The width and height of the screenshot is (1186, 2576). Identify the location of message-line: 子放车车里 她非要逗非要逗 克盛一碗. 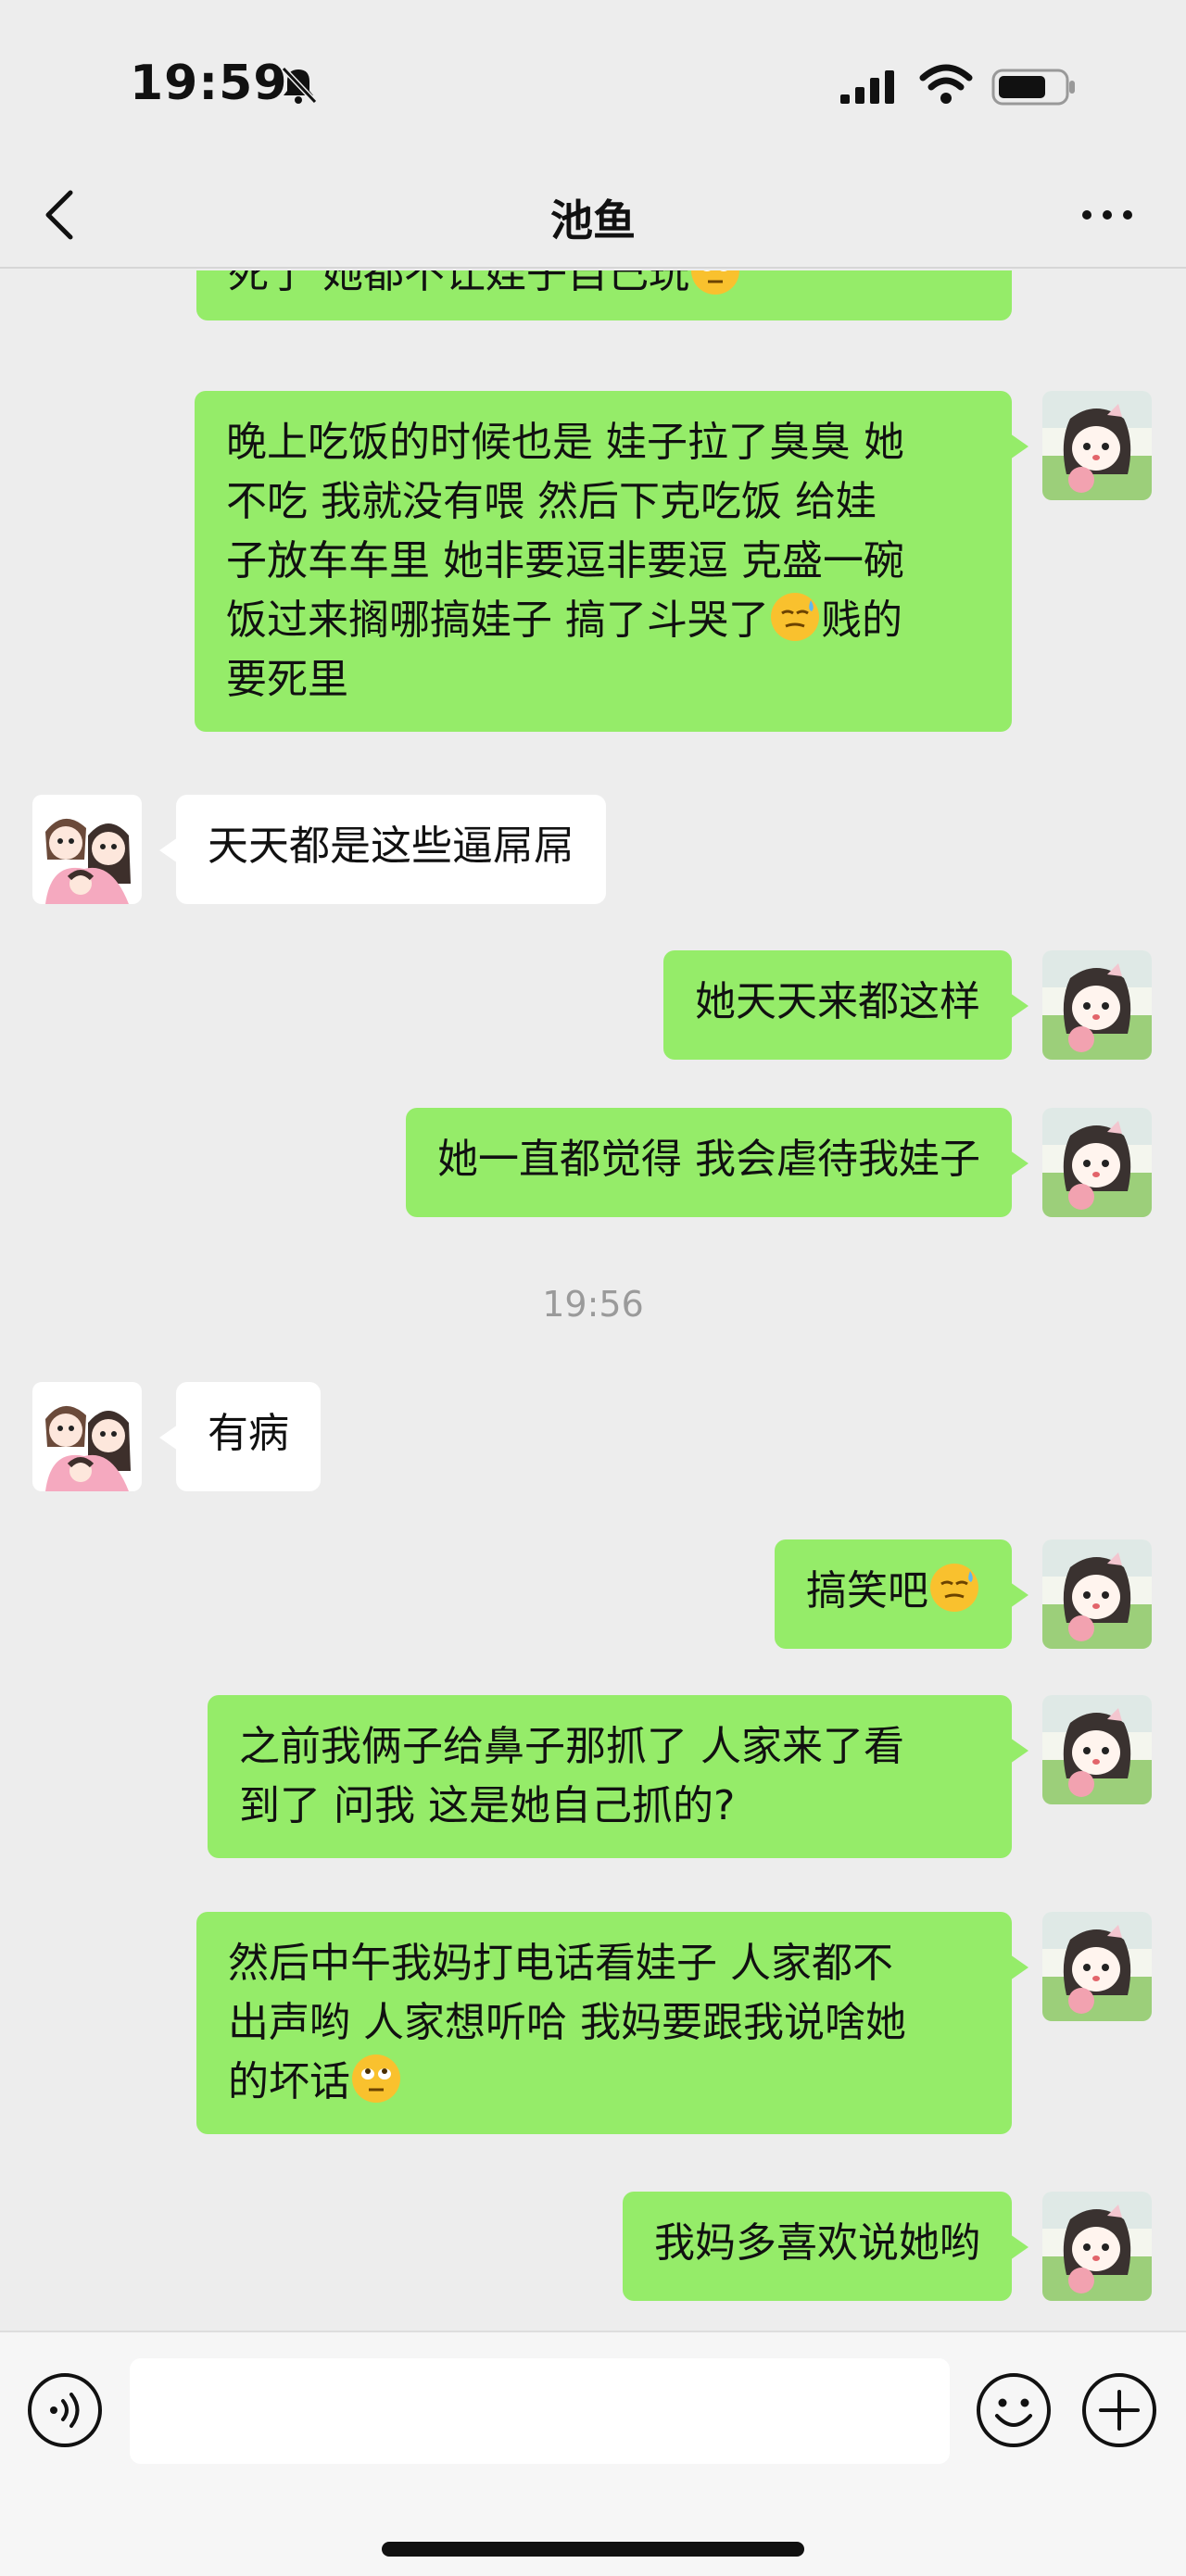
(565, 560).